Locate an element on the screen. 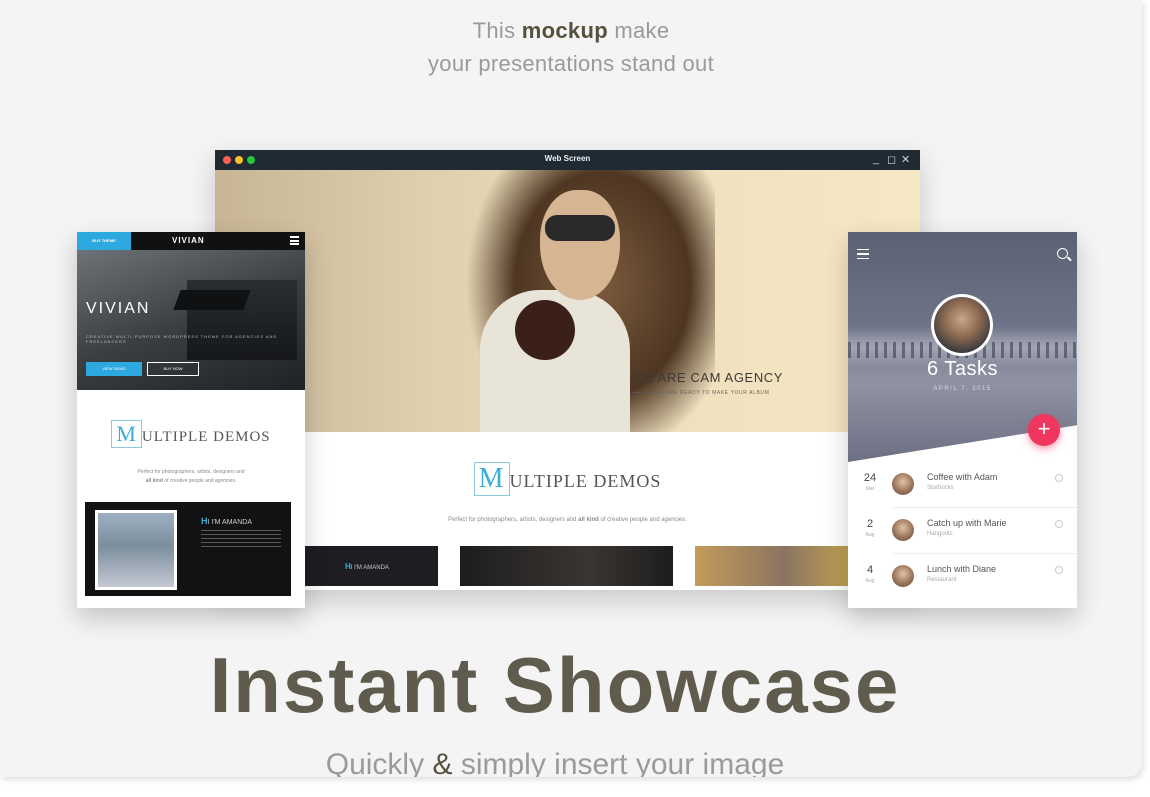 The image size is (1150, 797). add-task-button: + is located at coordinates (1044, 430).